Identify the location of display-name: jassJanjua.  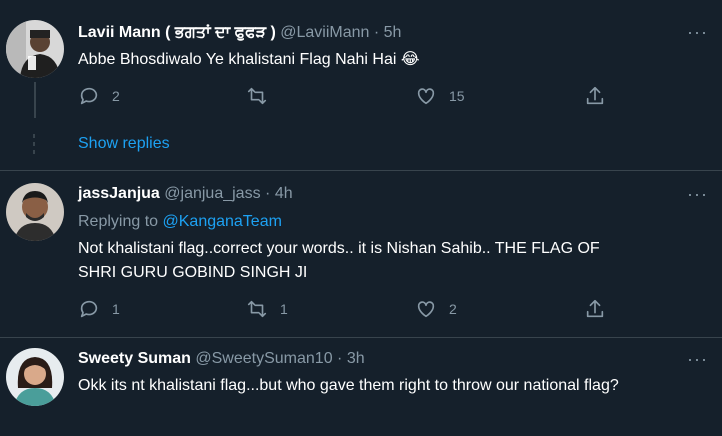
(119, 193).